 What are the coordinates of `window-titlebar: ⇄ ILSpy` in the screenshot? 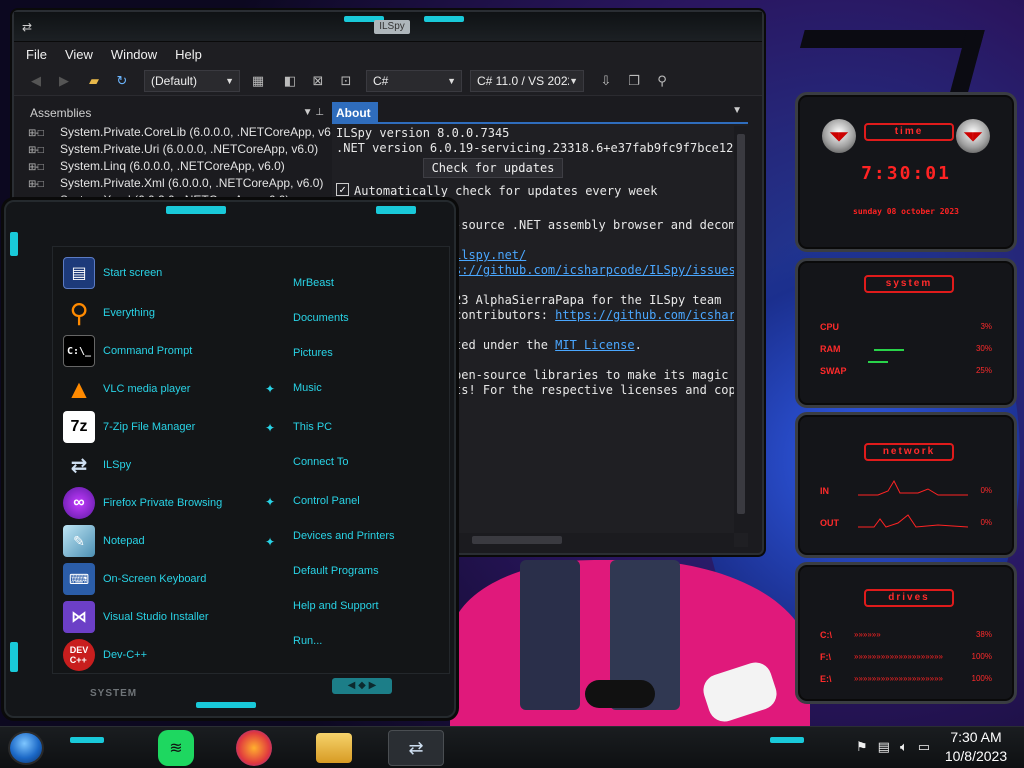 It's located at (388, 27).